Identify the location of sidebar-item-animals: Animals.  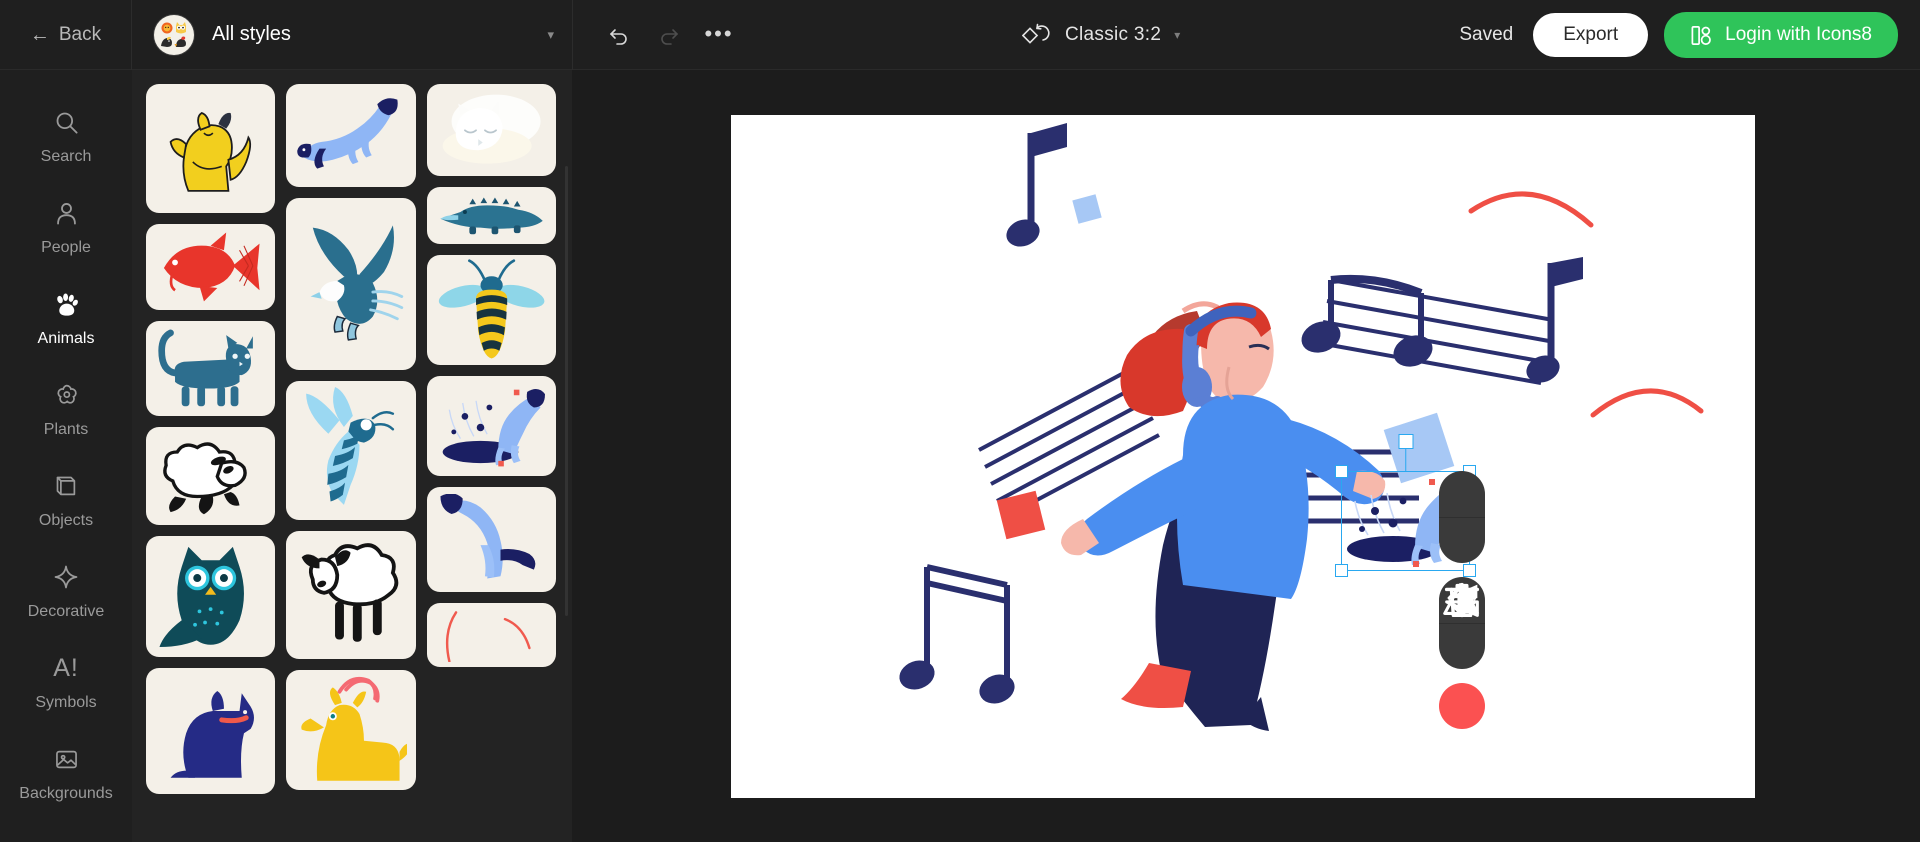
(66, 317).